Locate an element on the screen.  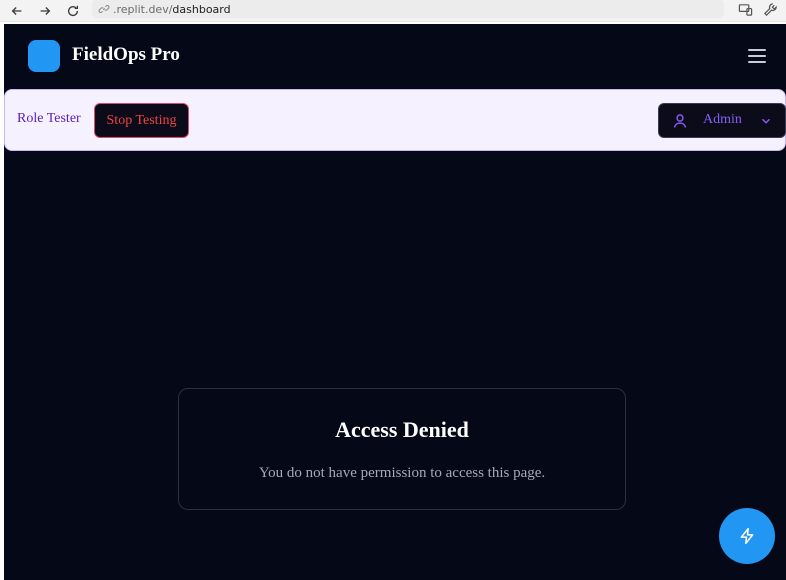
access-denied-title: Access Denied is located at coordinates (402, 429).